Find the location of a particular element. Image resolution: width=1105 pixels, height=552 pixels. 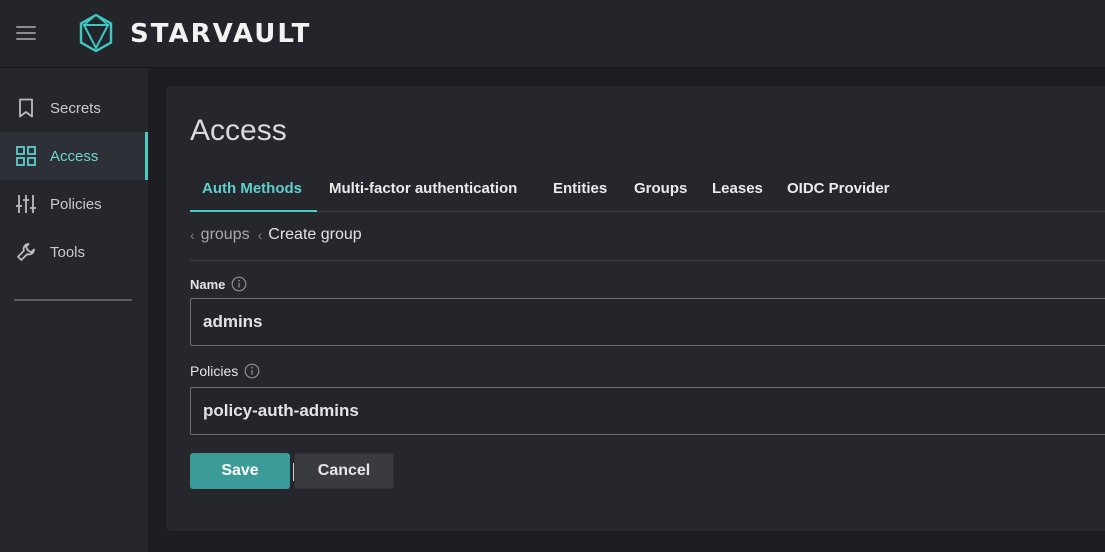

tab-auth-methods: Auth Methods is located at coordinates (252, 188).